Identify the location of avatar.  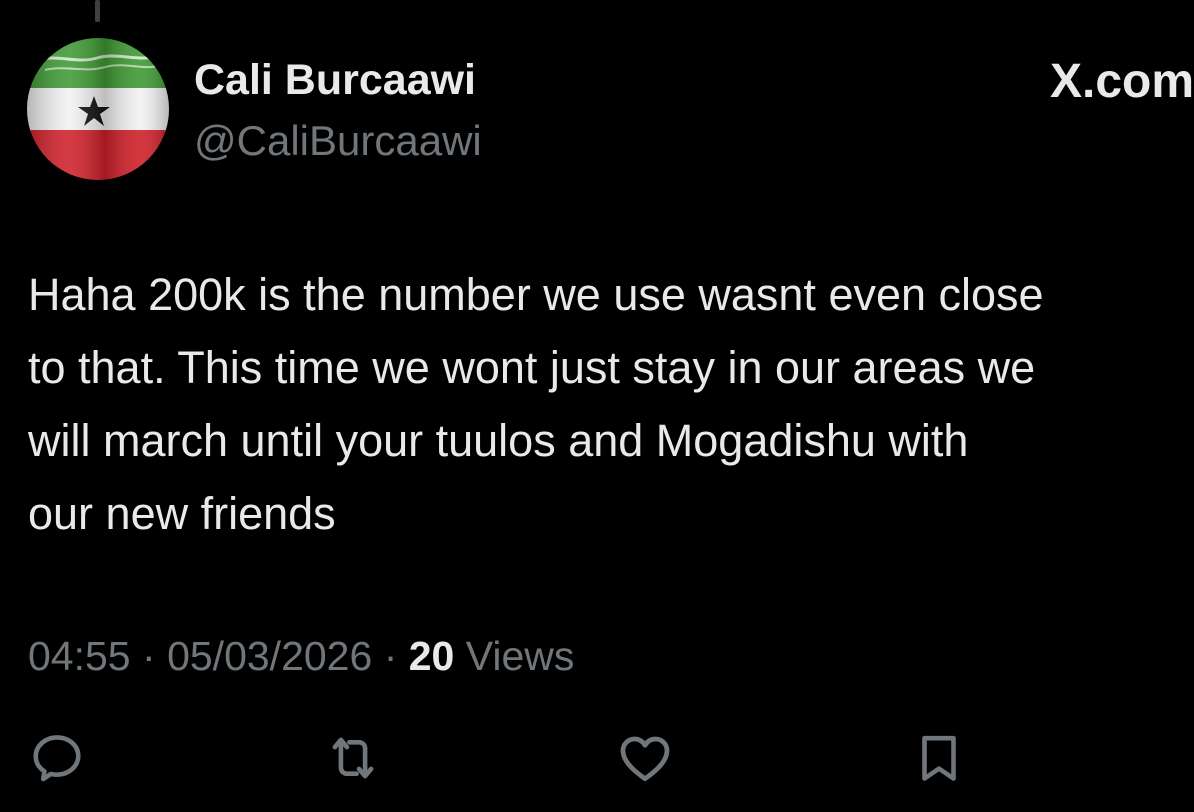
(98, 109).